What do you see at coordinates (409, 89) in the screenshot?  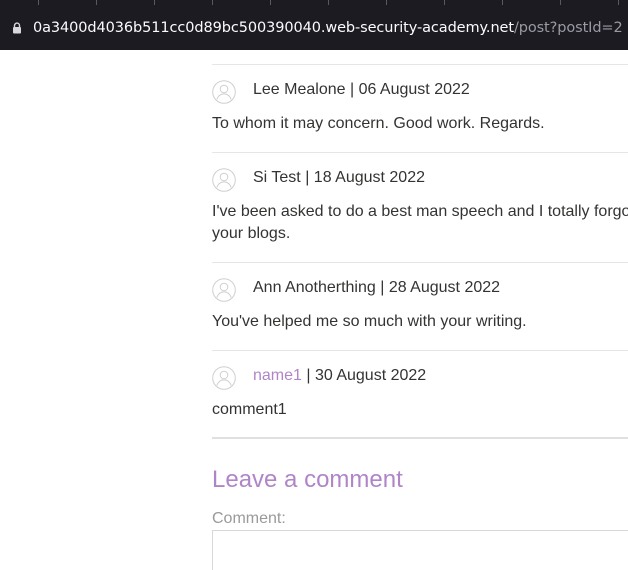 I see `comment-date: | 06 August 2022` at bounding box center [409, 89].